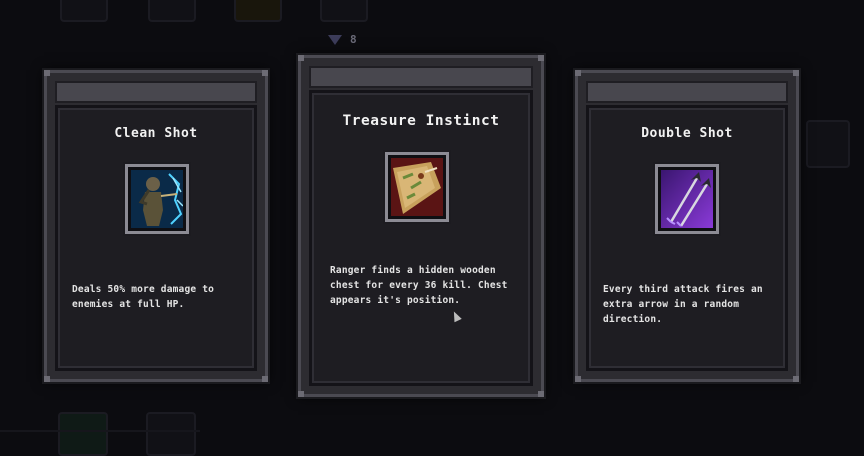  I want to click on background-line, so click(100, 431).